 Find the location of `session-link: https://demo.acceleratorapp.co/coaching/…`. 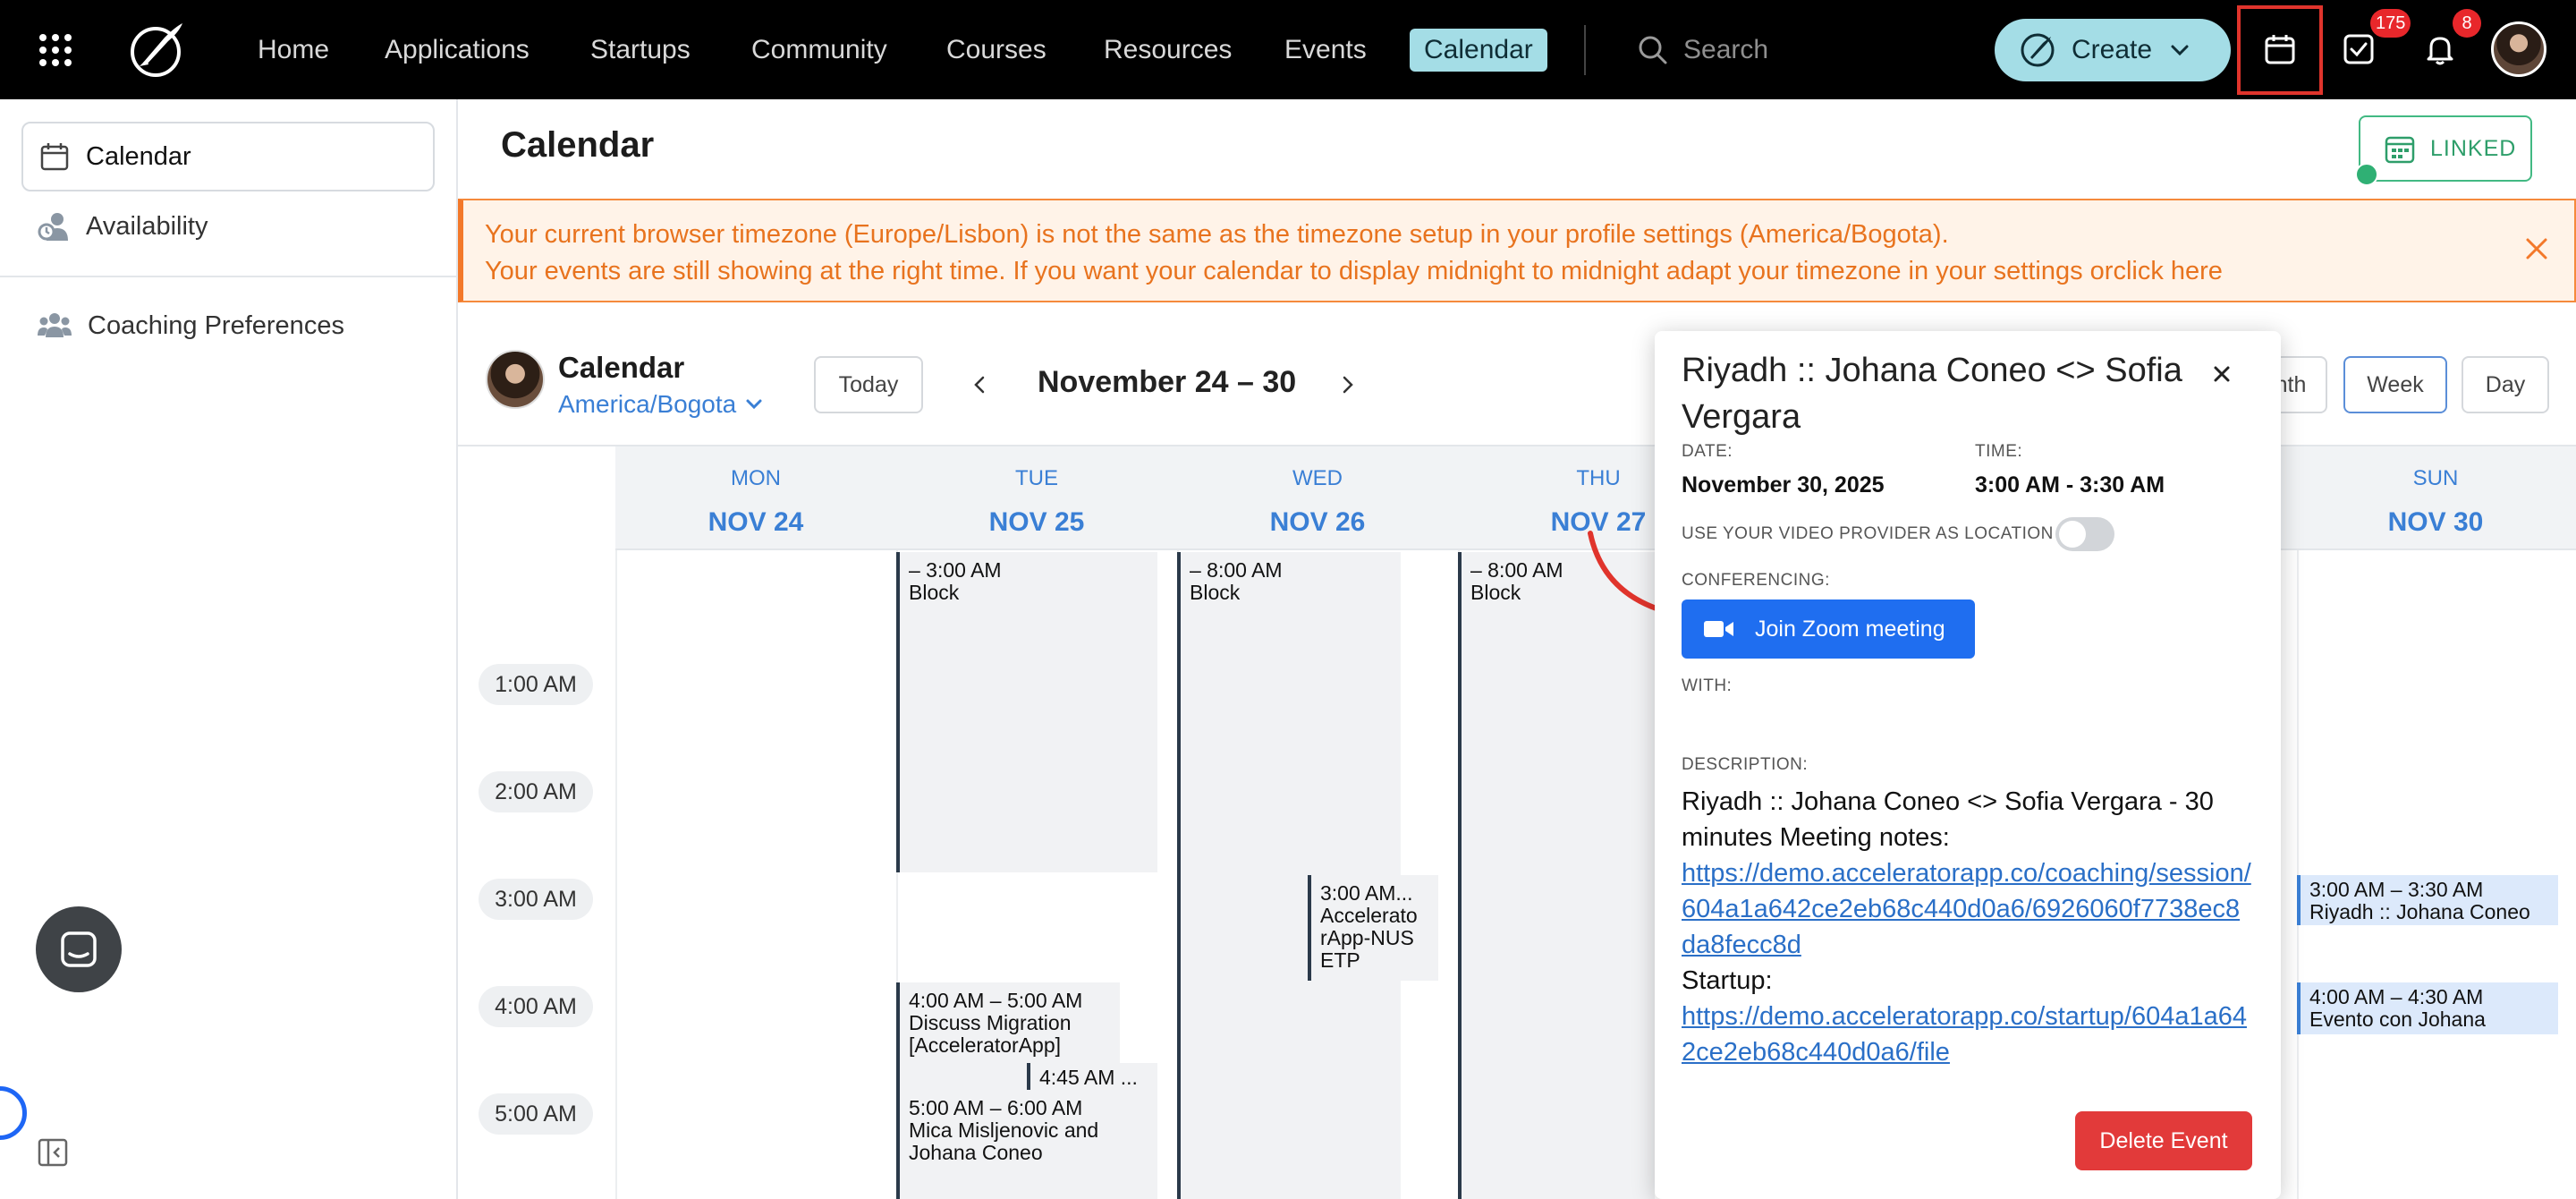

session-link: https://demo.acceleratorapp.co/coaching/… is located at coordinates (1968, 909).